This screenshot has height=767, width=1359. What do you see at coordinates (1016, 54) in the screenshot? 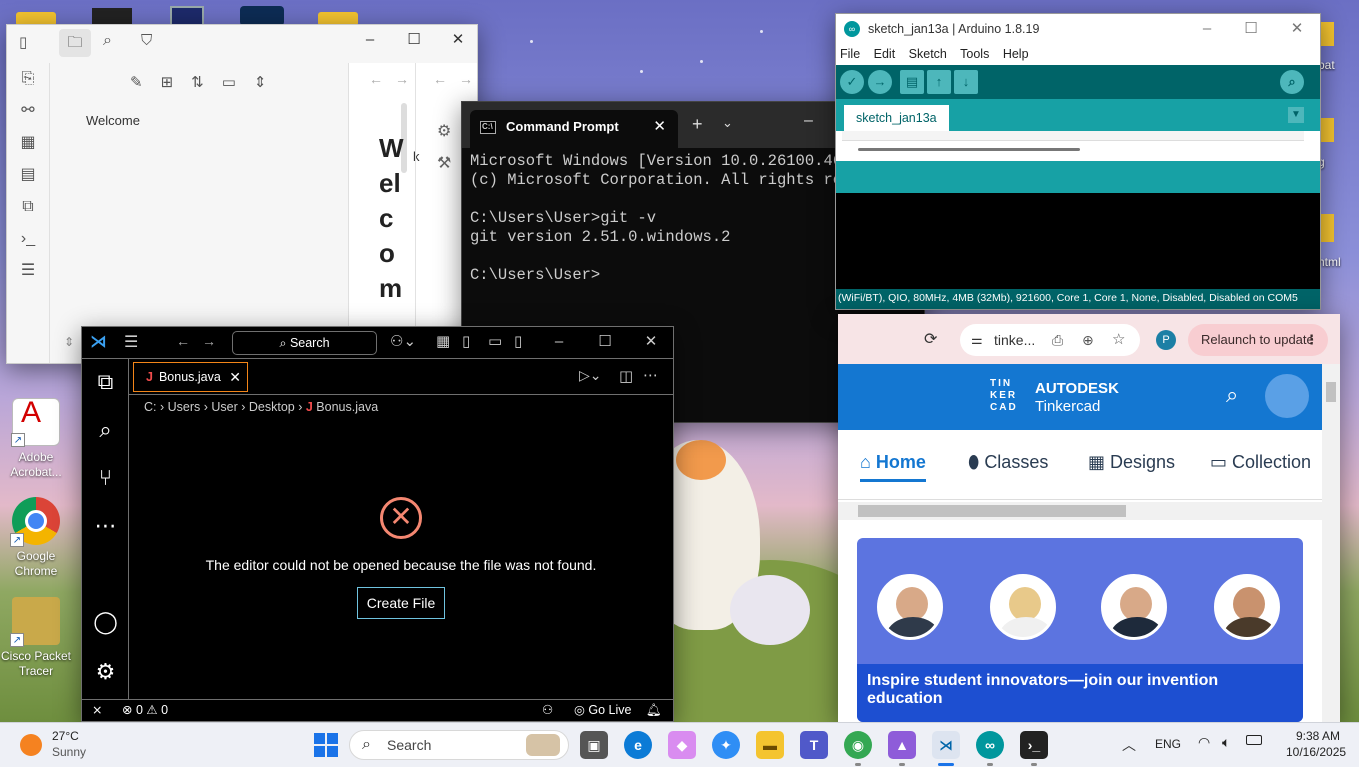
I see `menu-help: Help` at bounding box center [1016, 54].